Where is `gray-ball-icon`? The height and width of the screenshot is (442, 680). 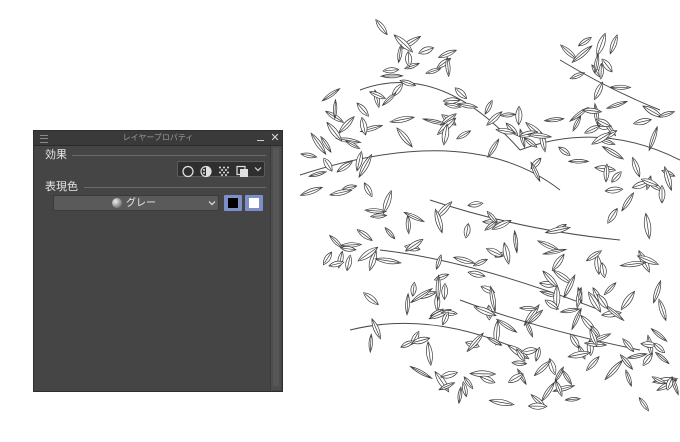
gray-ball-icon is located at coordinates (117, 203).